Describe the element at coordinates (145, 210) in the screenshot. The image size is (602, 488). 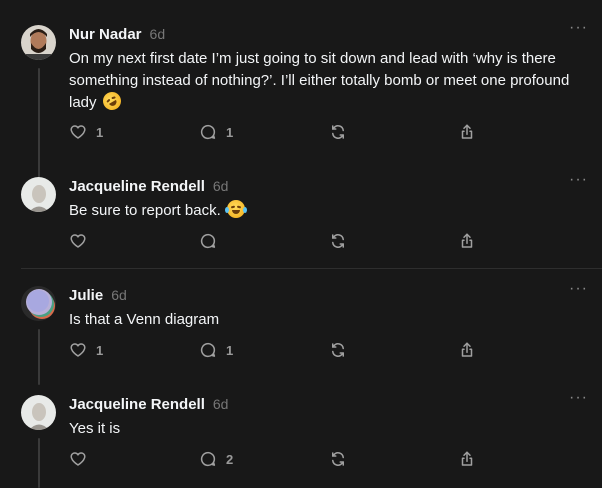
I see `post-body: Be sure to report back.` at that location.